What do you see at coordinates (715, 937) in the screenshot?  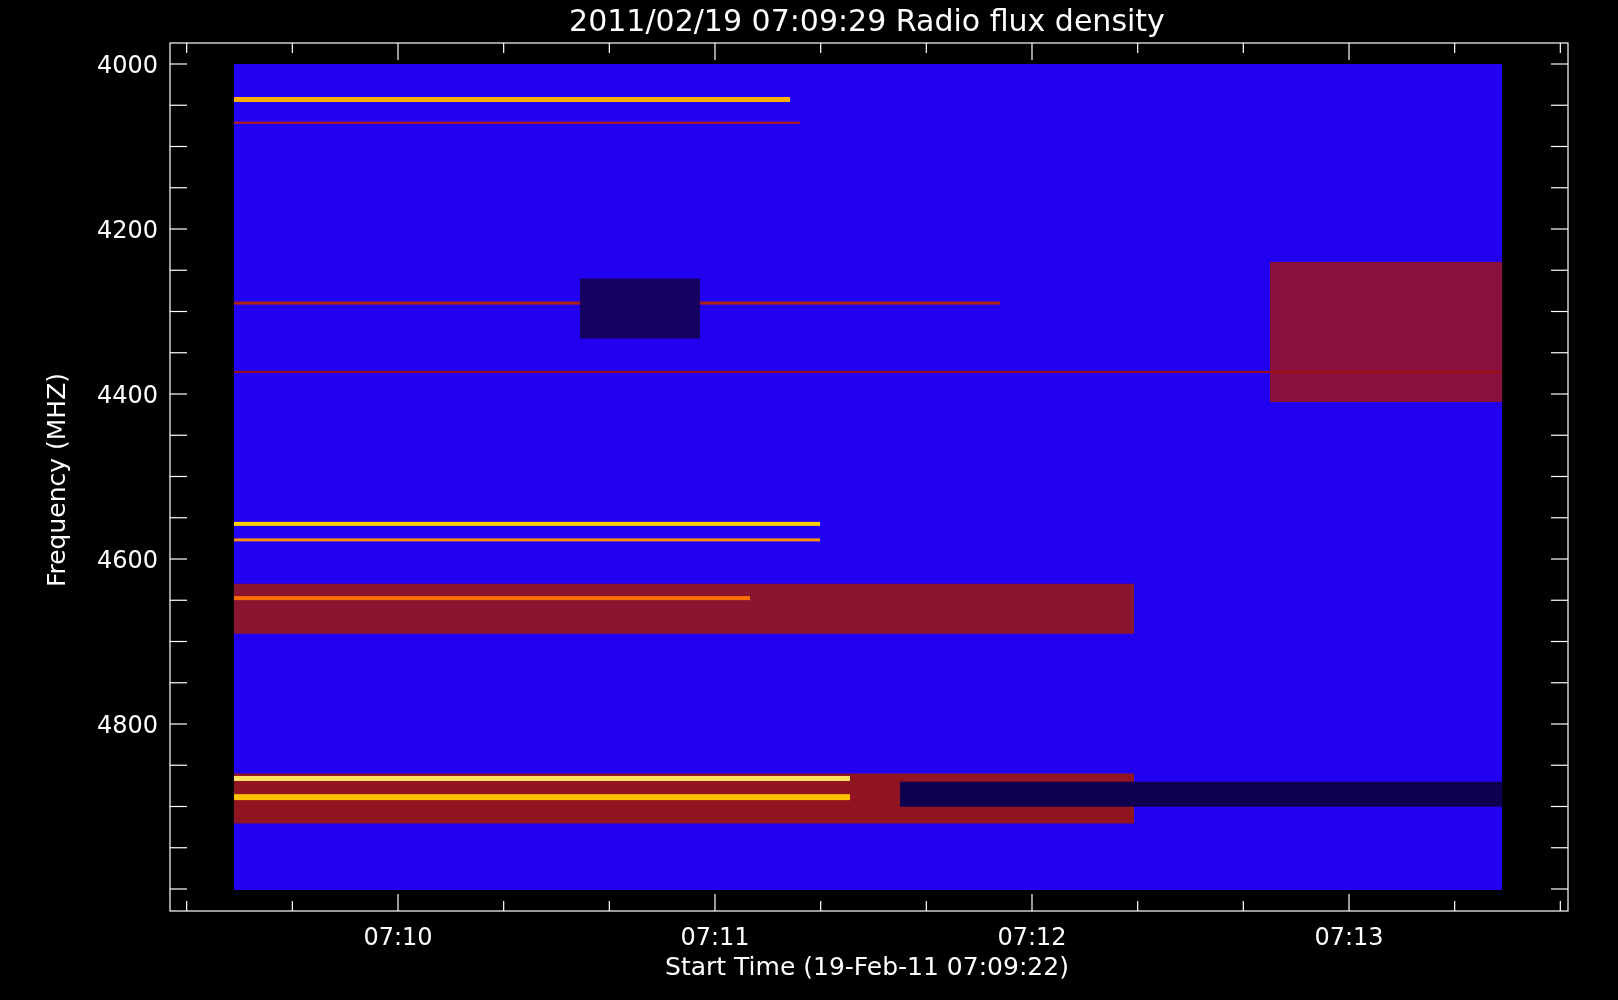 I see `x-tick-label: 07:11` at bounding box center [715, 937].